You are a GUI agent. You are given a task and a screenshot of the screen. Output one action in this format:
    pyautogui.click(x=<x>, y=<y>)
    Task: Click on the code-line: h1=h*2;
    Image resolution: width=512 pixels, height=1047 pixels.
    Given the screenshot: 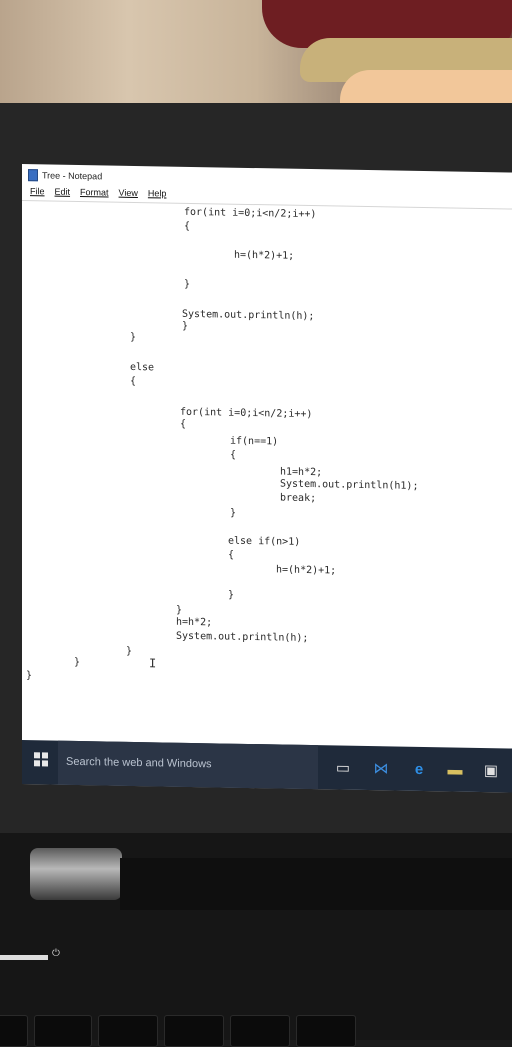 What is the action you would take?
    pyautogui.click(x=301, y=472)
    